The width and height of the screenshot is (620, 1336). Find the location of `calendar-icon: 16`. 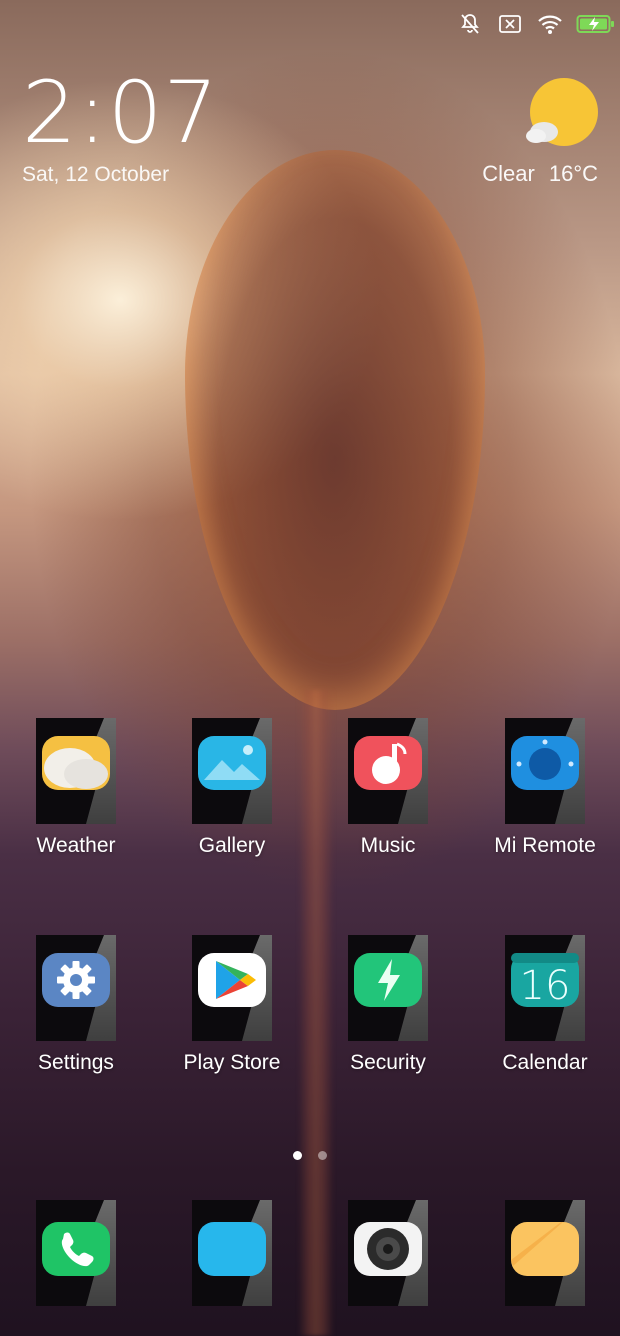

calendar-icon: 16 is located at coordinates (545, 980).